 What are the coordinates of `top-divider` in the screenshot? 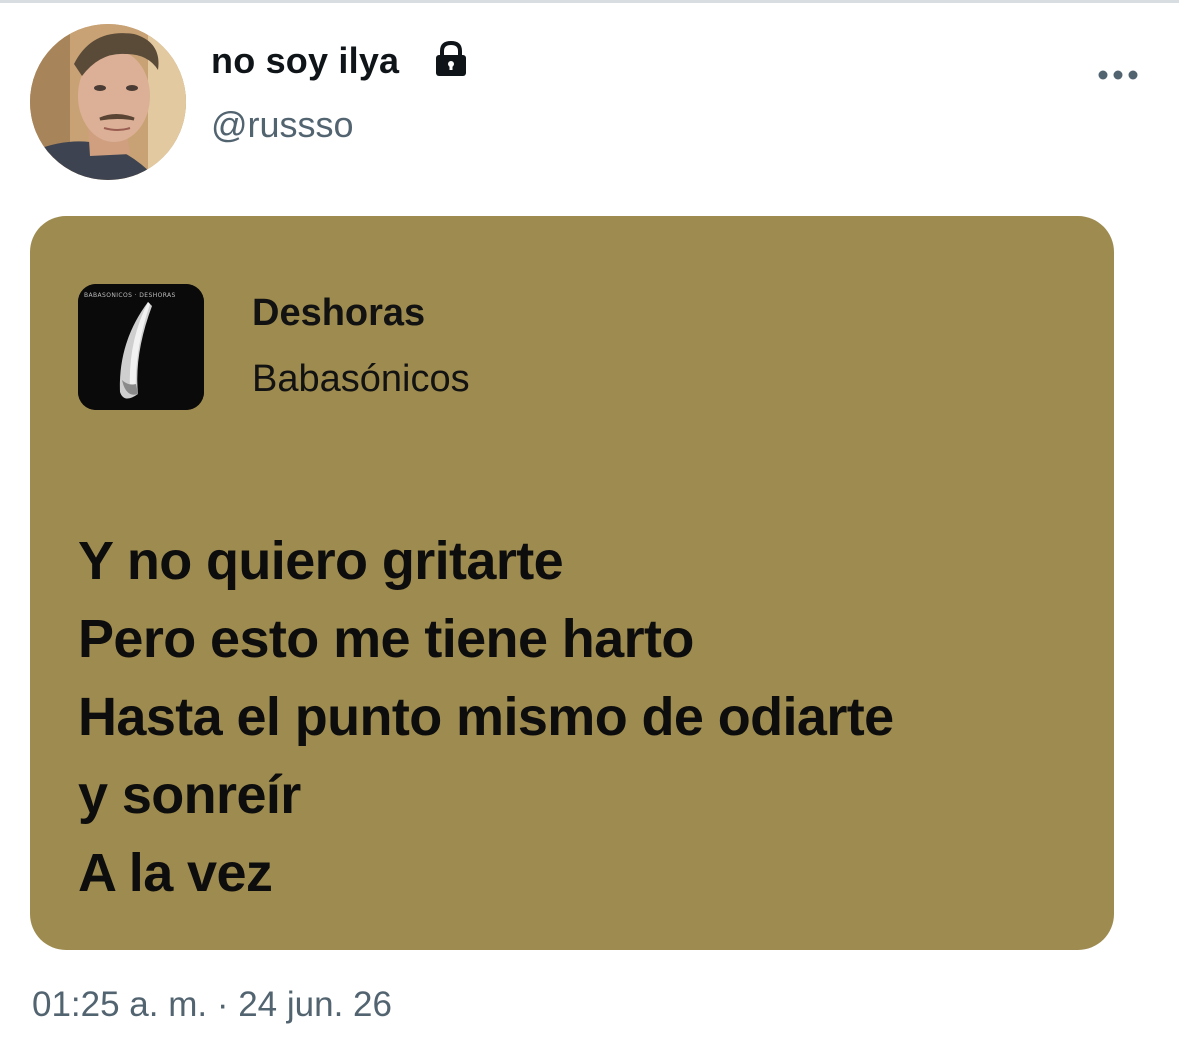 It's located at (589, 1).